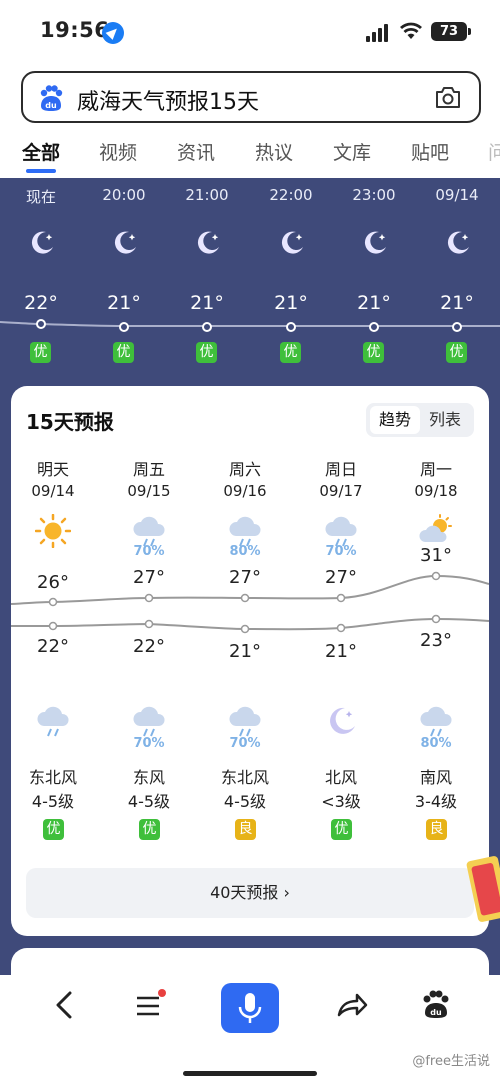 Image resolution: width=500 pixels, height=1082 pixels. Describe the element at coordinates (445, 420) in the screenshot. I see `toggle-list: 列表` at that location.